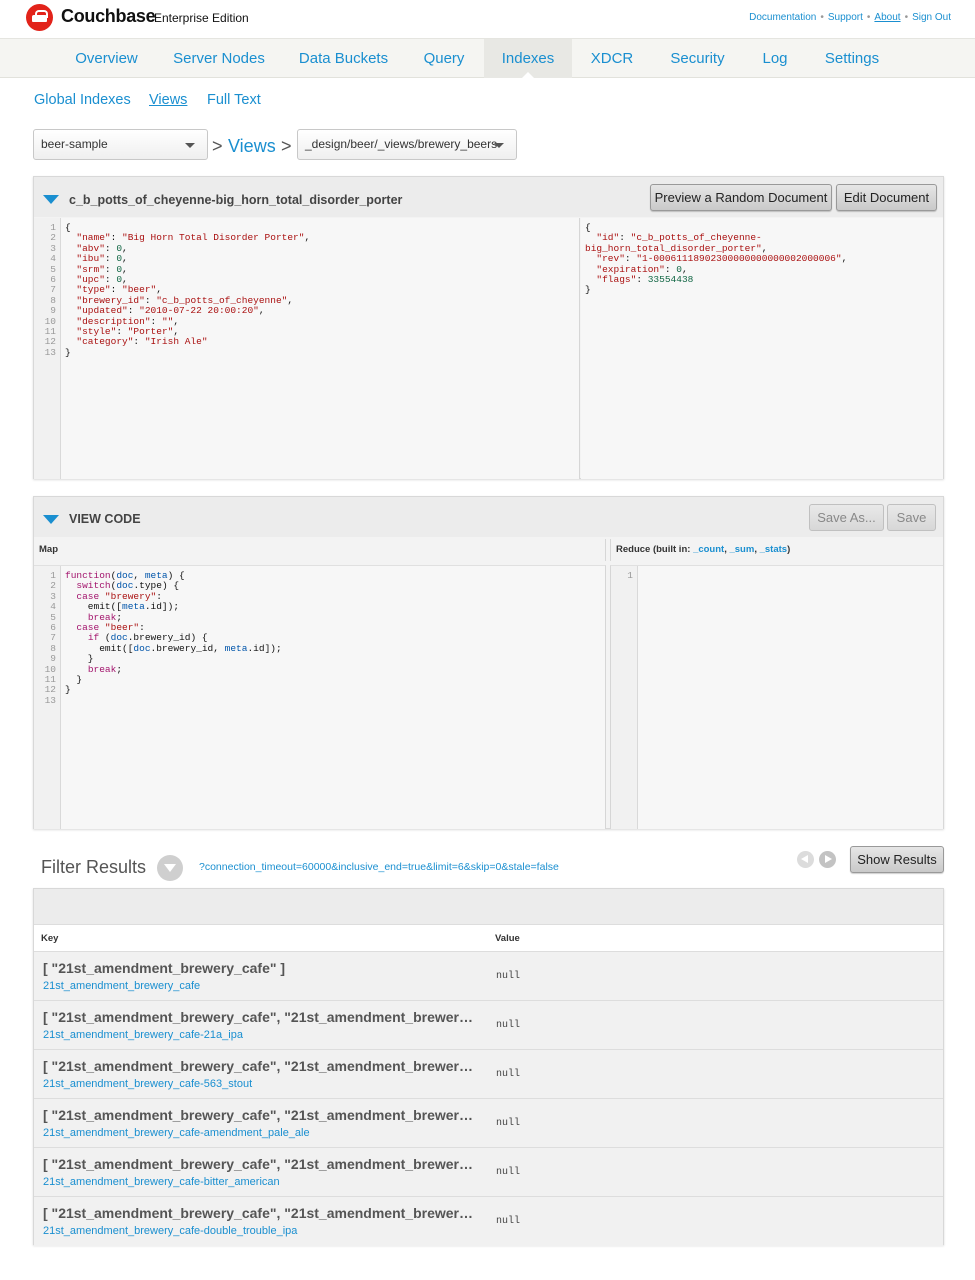 This screenshot has width=975, height=1280. What do you see at coordinates (488, 906) in the screenshot?
I see `results-toolbar` at bounding box center [488, 906].